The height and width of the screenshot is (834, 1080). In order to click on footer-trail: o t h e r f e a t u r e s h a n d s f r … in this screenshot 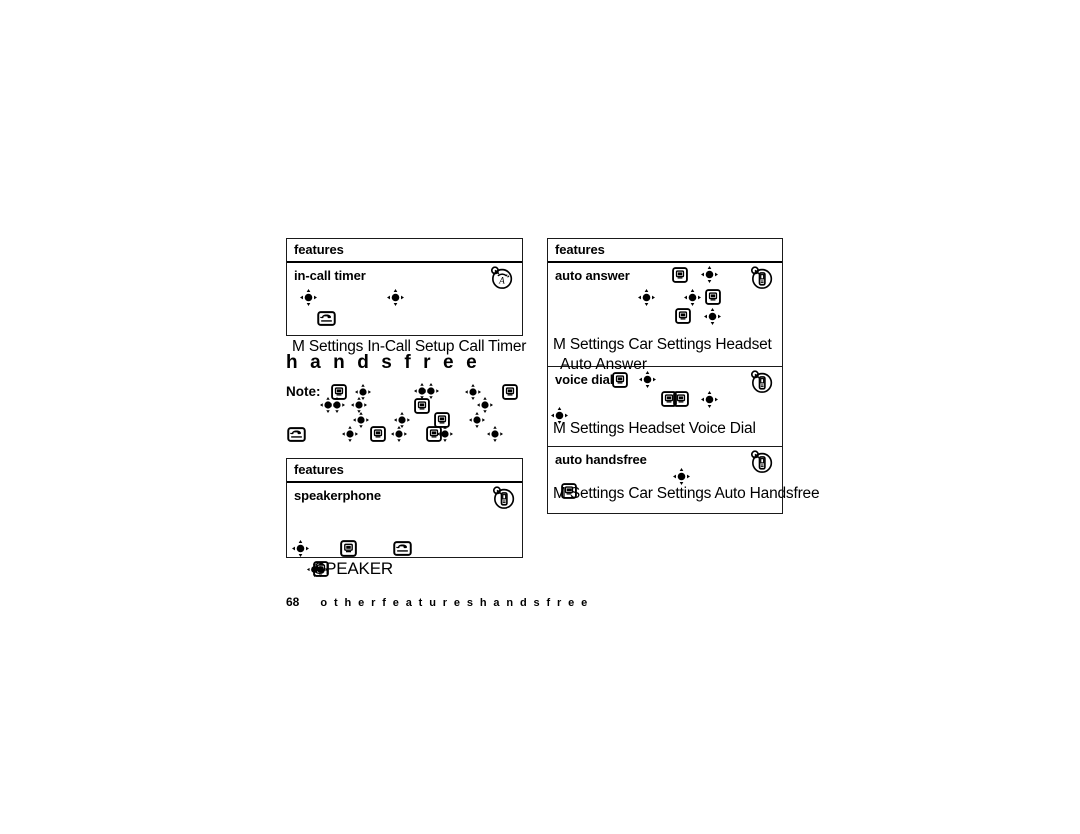, I will do `click(455, 603)`.